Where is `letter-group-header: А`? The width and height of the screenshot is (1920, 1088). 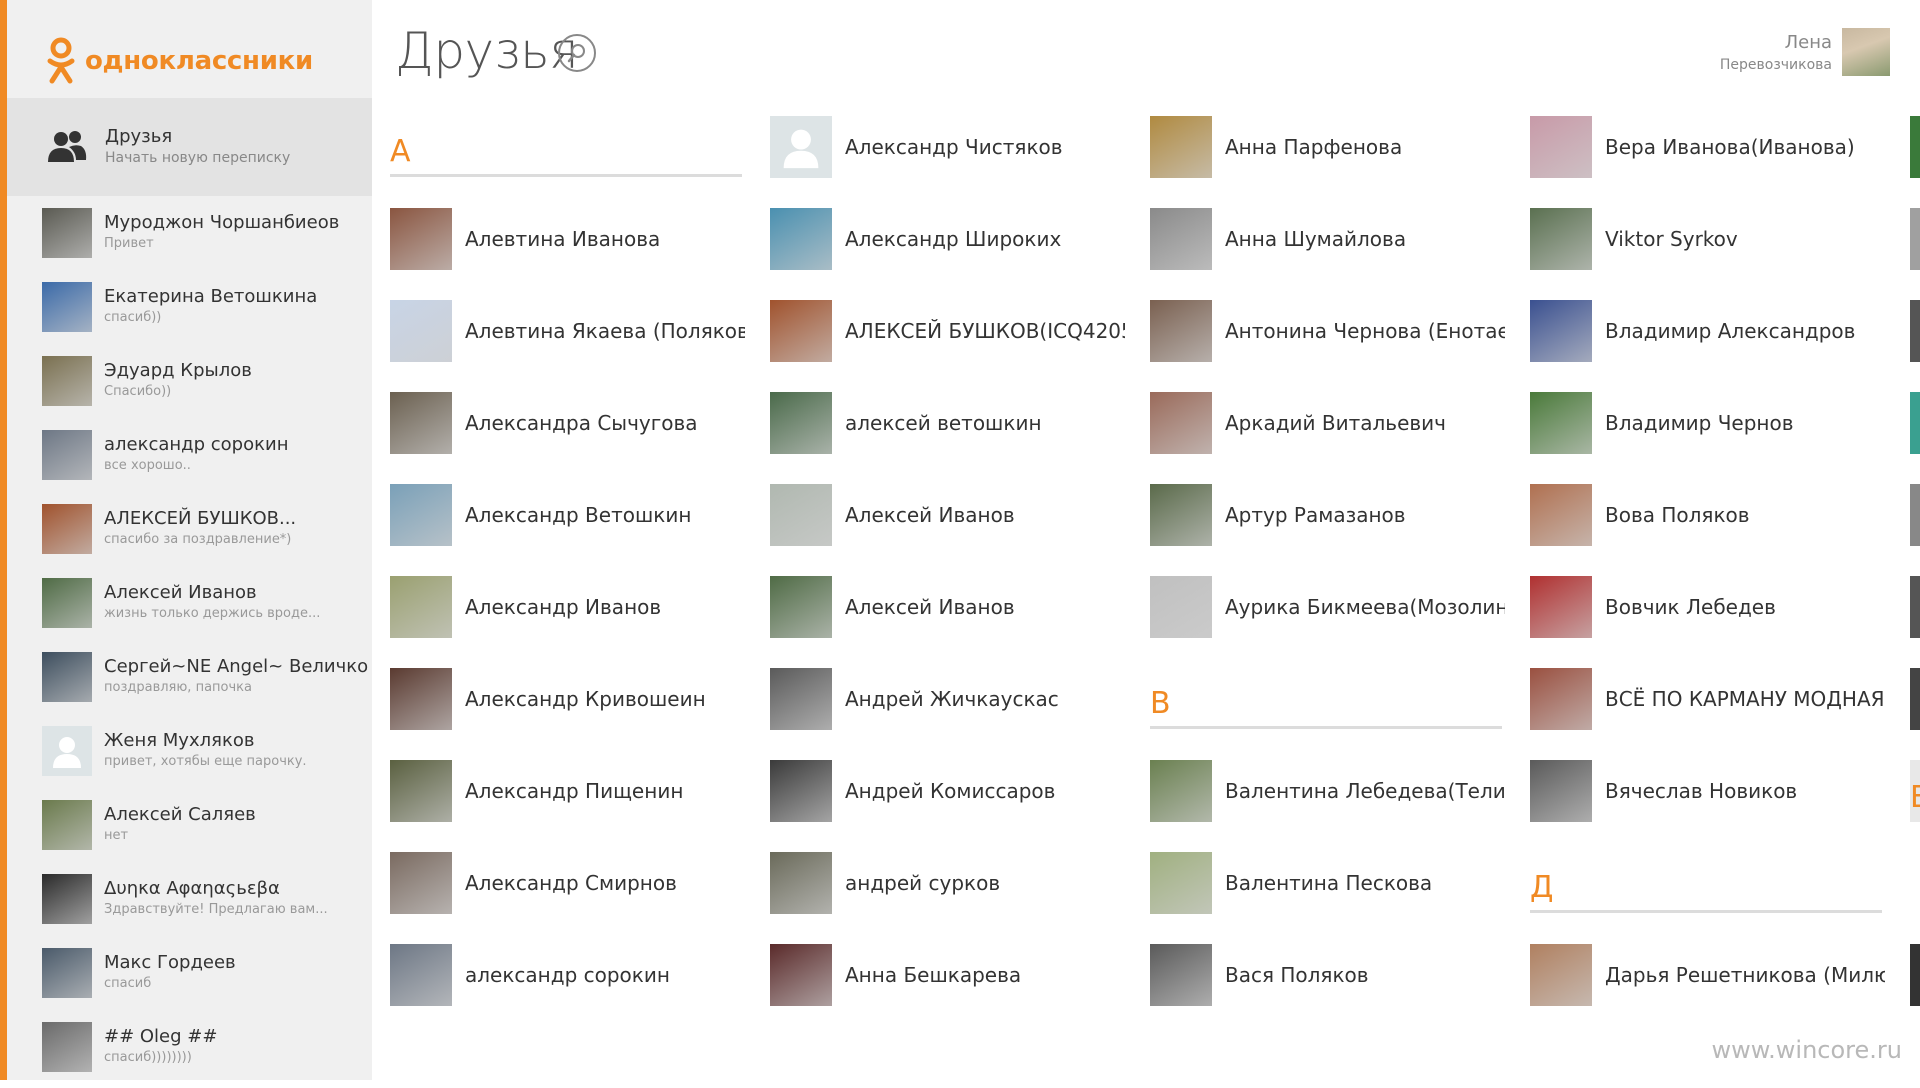
letter-group-header: А is located at coordinates (567, 158).